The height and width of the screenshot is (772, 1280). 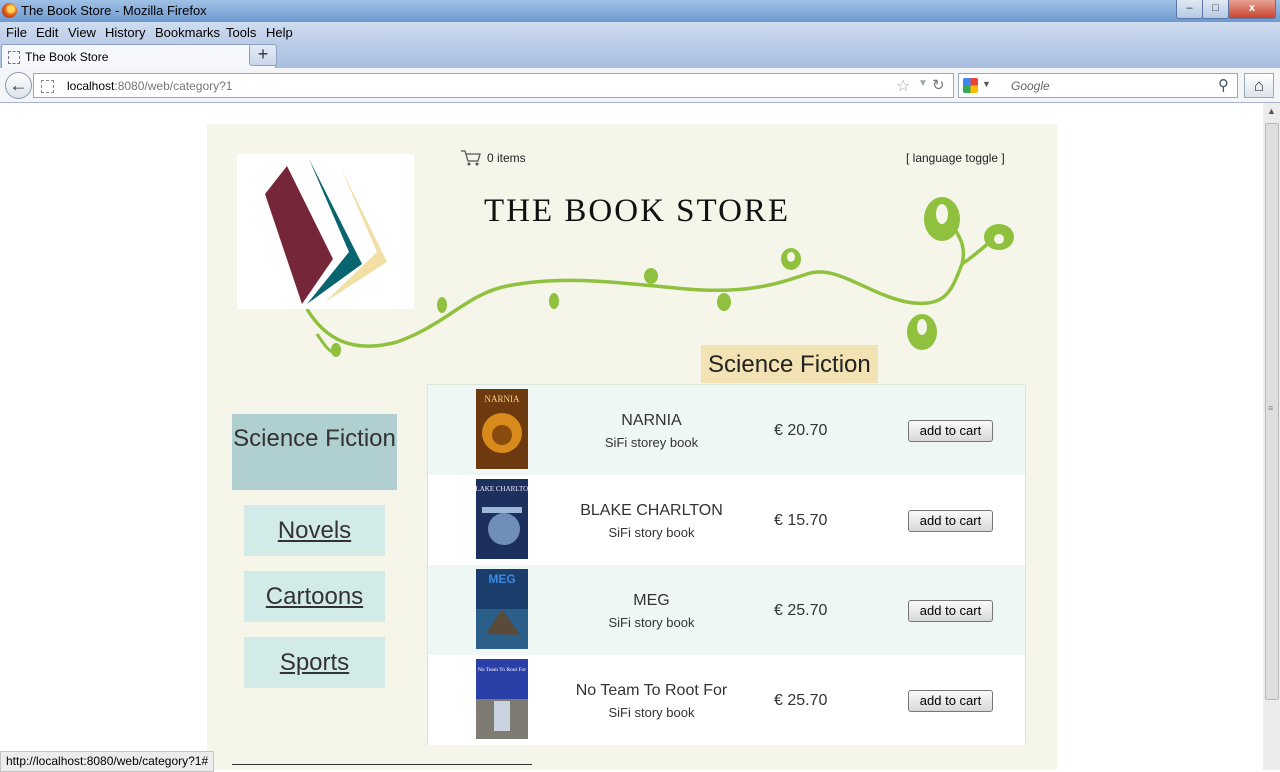 What do you see at coordinates (1098, 85) in the screenshot?
I see `search-bar: ▼ Google ⚲` at bounding box center [1098, 85].